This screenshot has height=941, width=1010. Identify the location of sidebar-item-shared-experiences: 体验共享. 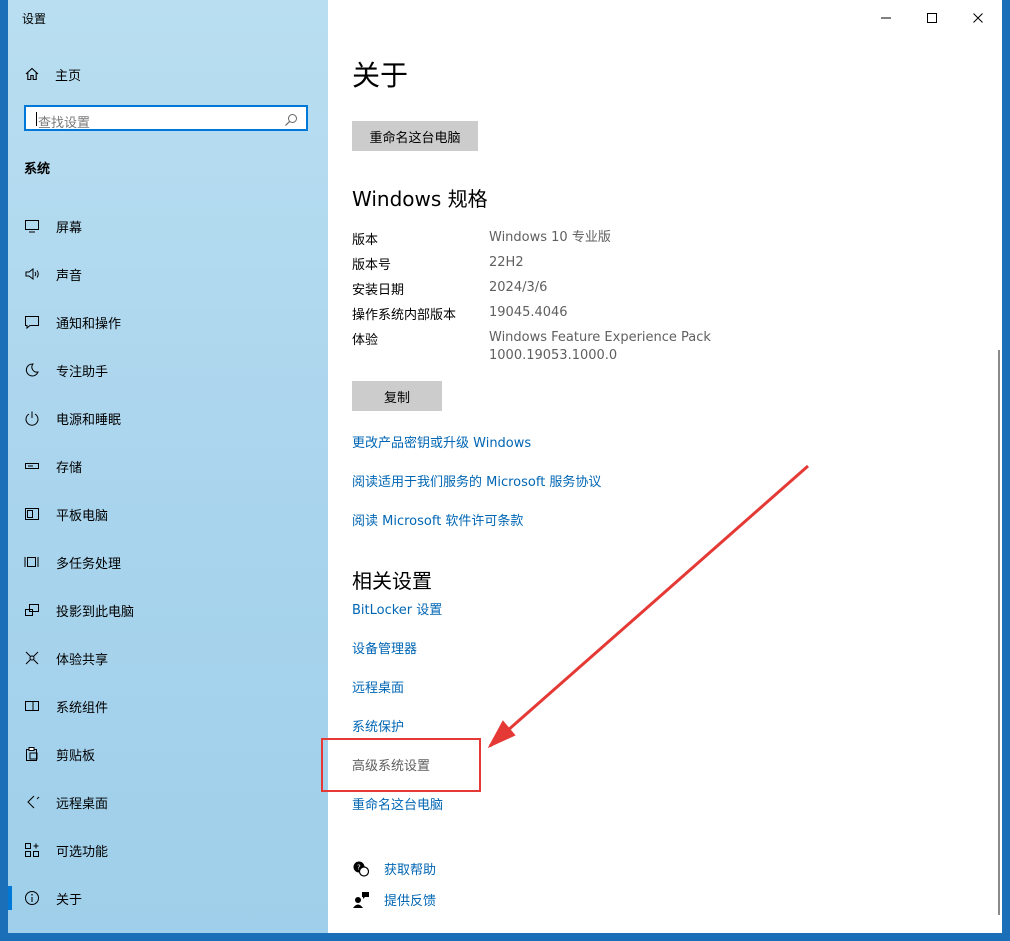
(168, 658).